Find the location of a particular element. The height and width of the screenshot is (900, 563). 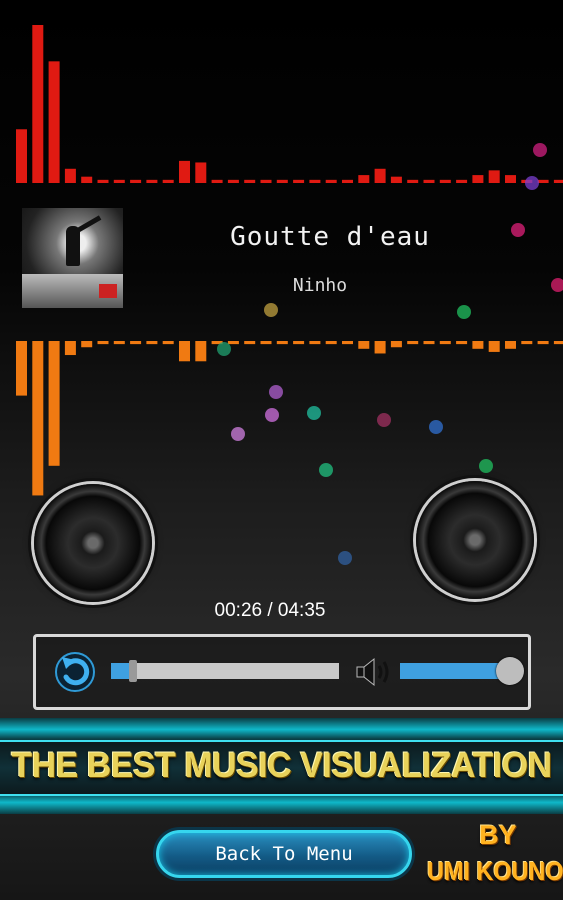

right-speaker is located at coordinates (475, 540).